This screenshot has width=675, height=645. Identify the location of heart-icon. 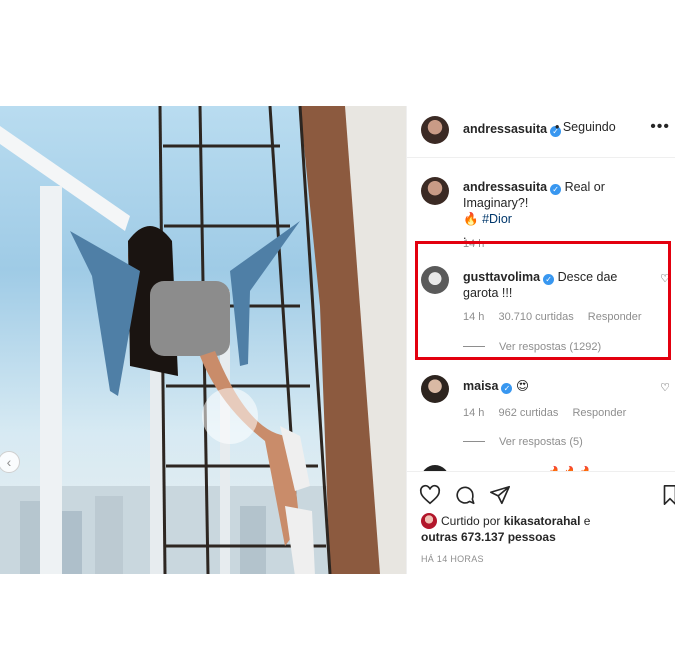
(430, 495).